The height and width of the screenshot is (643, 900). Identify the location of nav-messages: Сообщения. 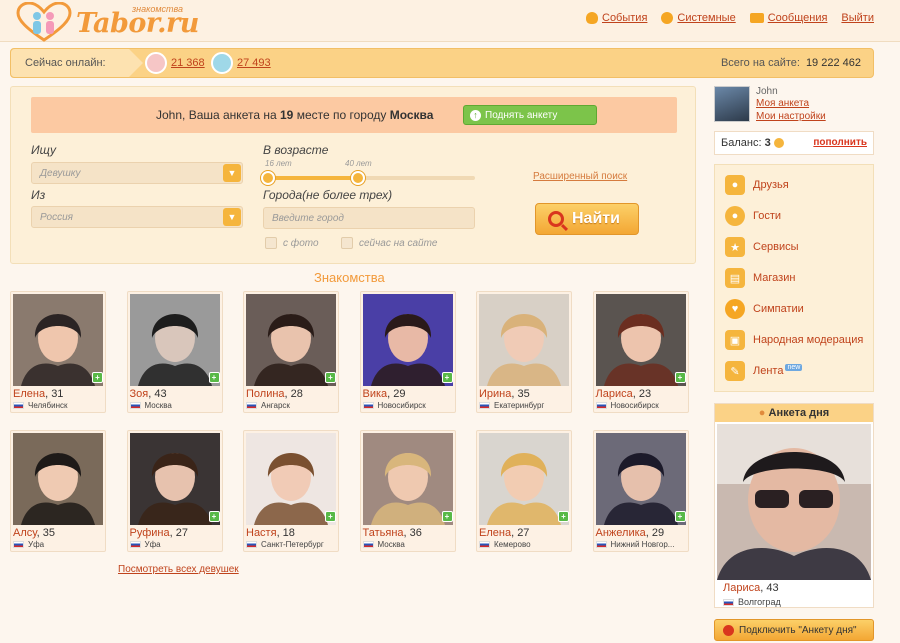
(788, 18).